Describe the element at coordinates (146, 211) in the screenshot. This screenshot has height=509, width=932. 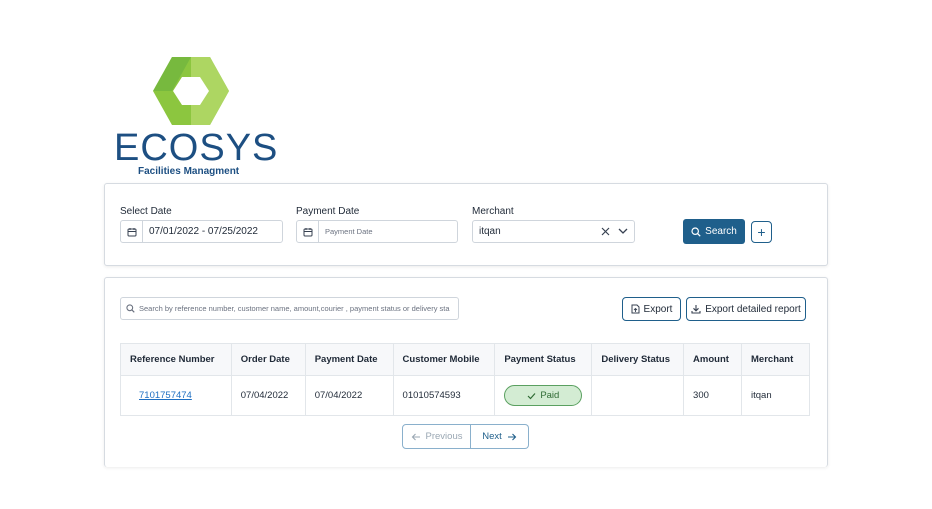
I see `select-date-label: Select Date` at that location.